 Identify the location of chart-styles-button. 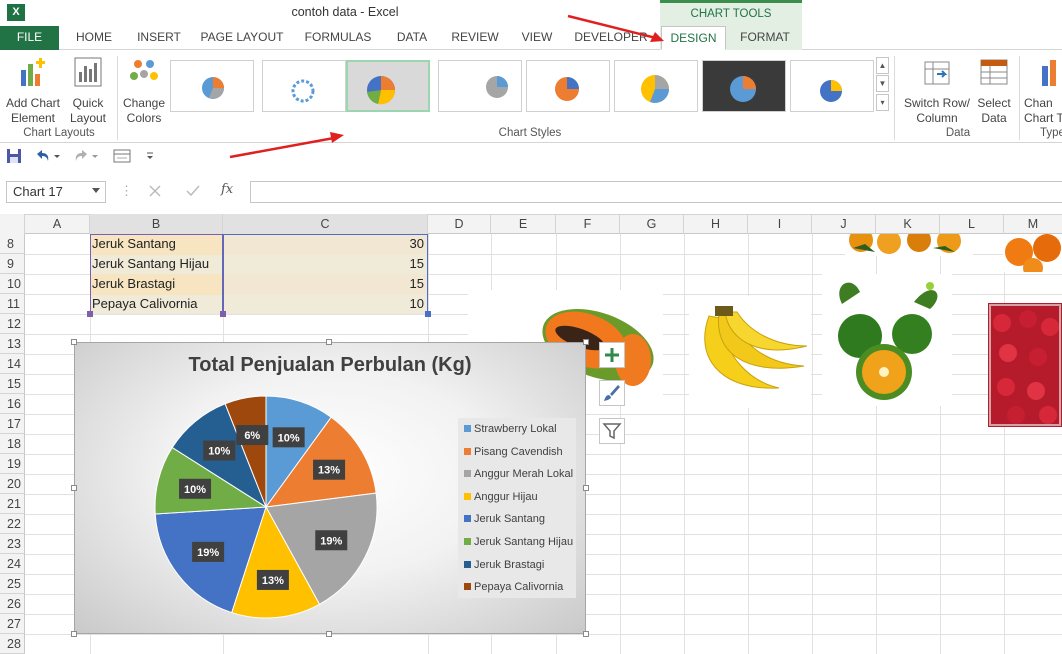
(612, 393).